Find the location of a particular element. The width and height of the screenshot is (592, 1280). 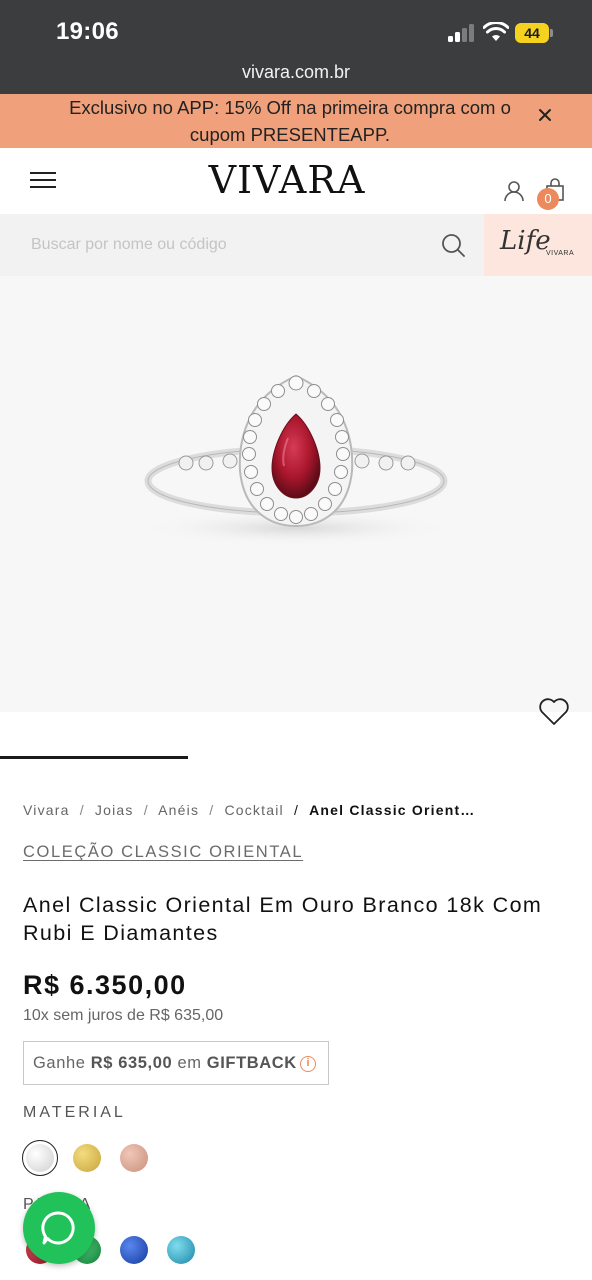

breadcrumb-item-aneis: Anéis is located at coordinates (178, 810).